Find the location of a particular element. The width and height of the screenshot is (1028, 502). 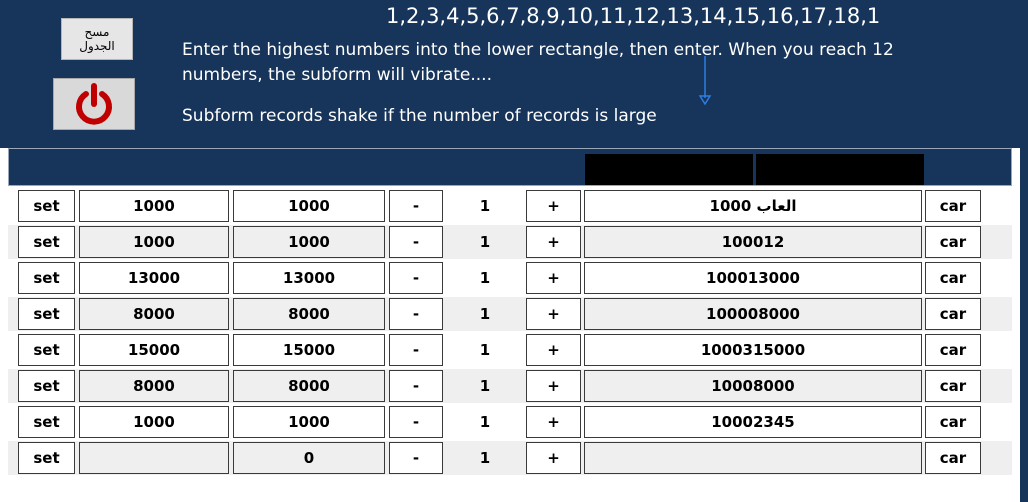

table-row: set 1000 1000 - 1 + 100012 car is located at coordinates (510, 242).